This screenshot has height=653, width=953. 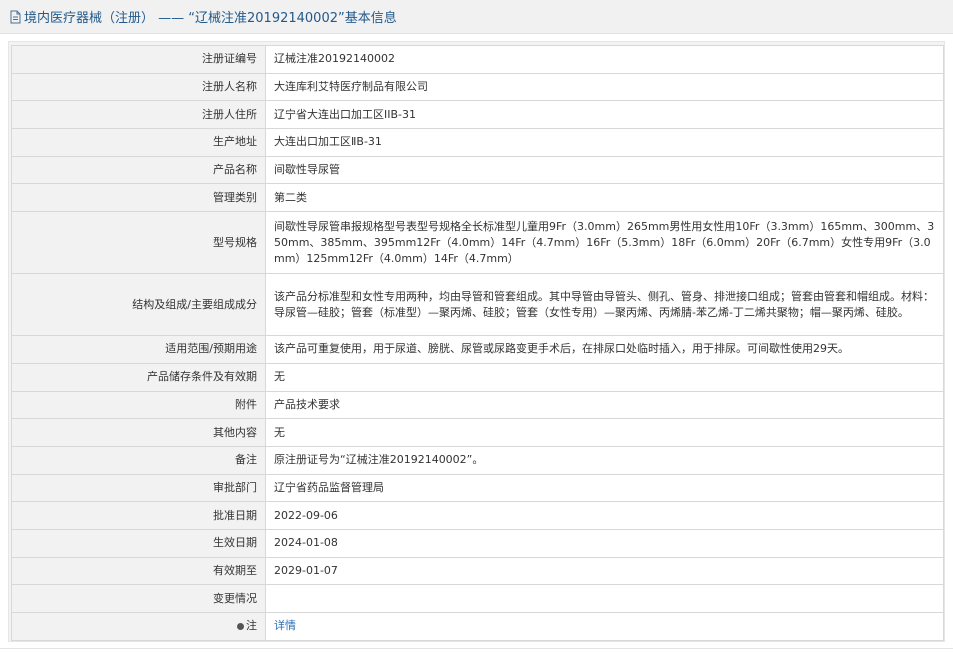 I want to click on field-label: 生效日期, so click(x=138, y=543).